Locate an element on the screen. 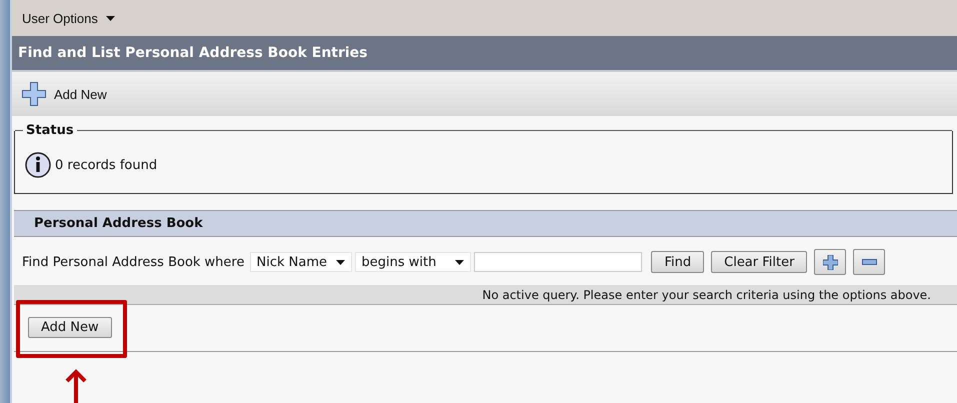 This screenshot has height=403, width=957. clear-filter-button: Clear Filter is located at coordinates (759, 262).